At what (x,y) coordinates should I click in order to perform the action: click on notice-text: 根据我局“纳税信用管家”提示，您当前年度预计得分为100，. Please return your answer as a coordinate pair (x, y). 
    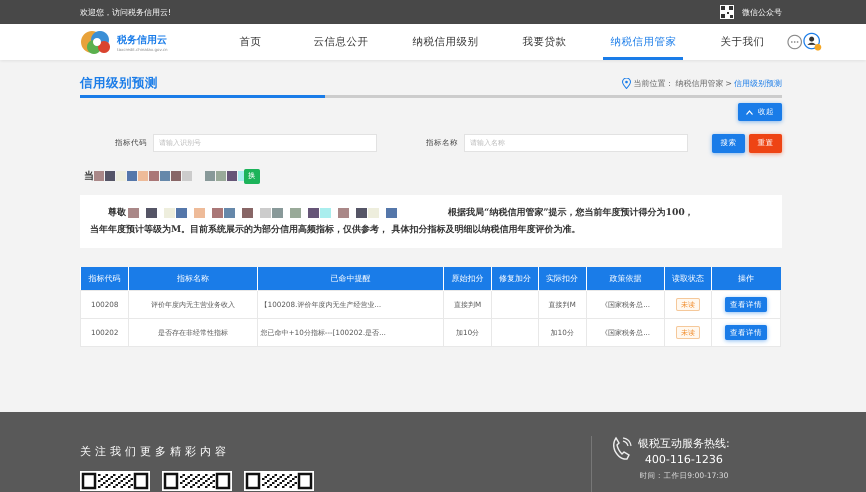
    Looking at the image, I should click on (571, 213).